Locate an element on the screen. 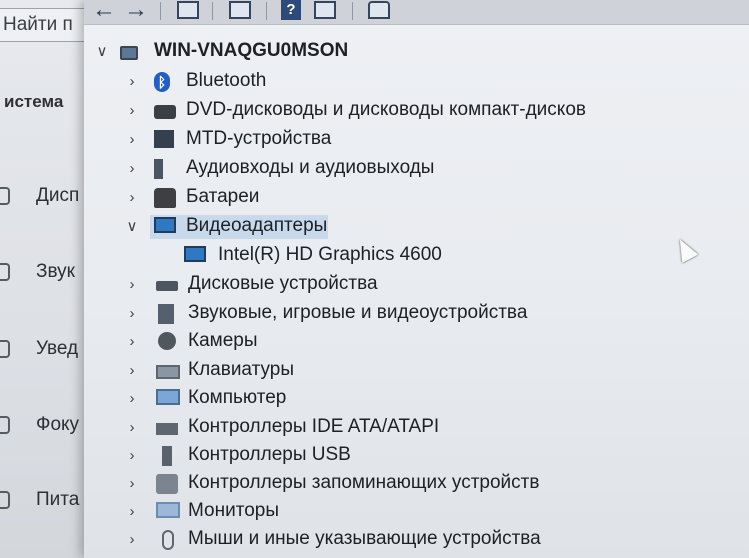 The width and height of the screenshot is (749, 558). power-icon is located at coordinates (5, 500).